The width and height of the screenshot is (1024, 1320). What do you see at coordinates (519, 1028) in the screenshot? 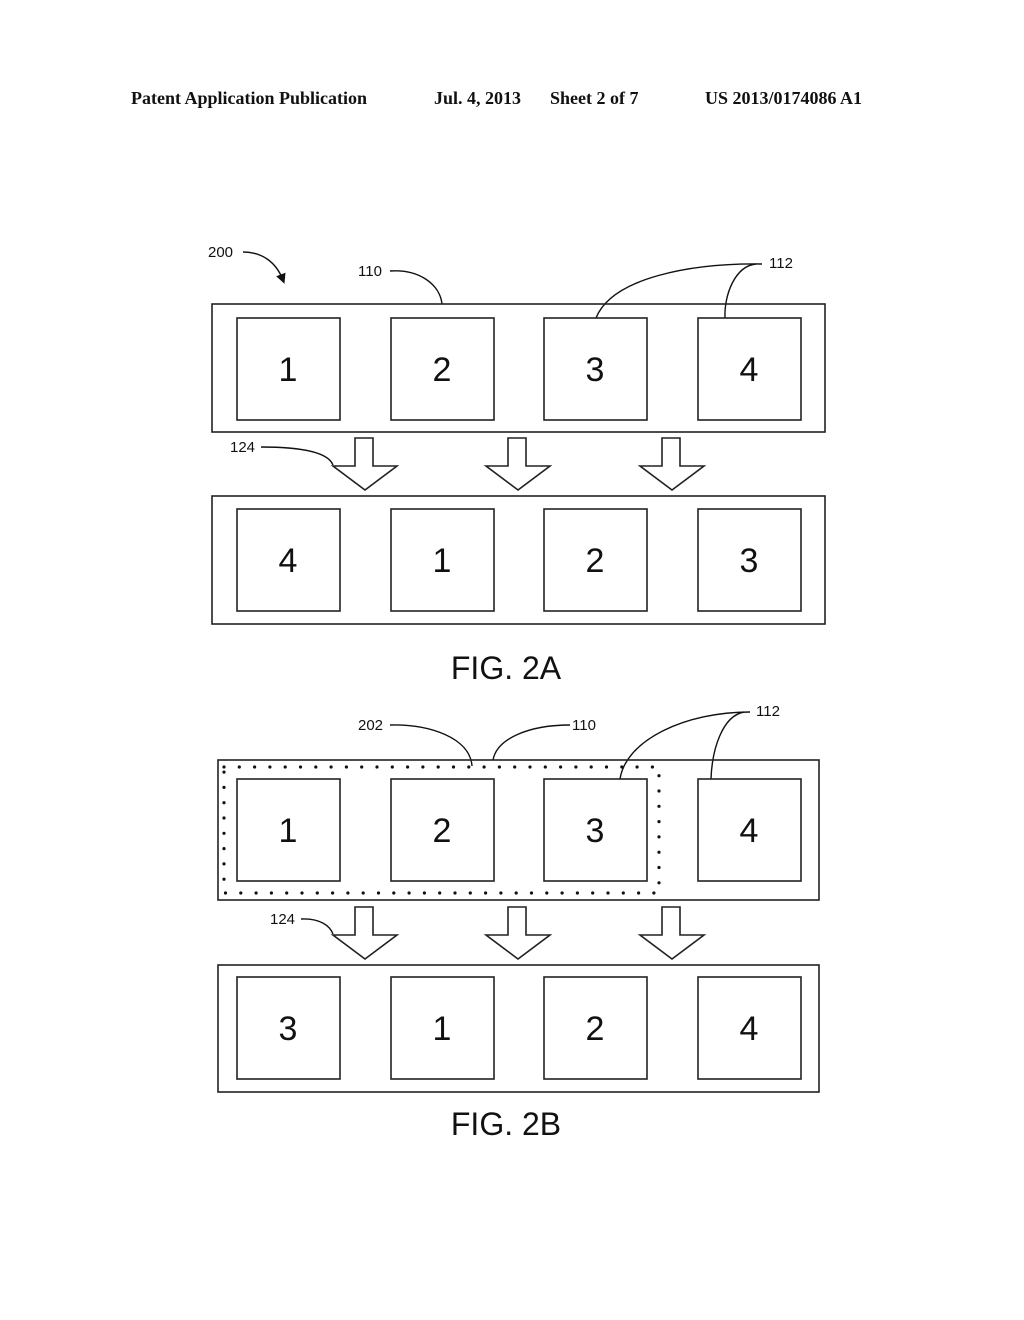
I see `bottom-row-items: 3 1 2 4` at bounding box center [519, 1028].